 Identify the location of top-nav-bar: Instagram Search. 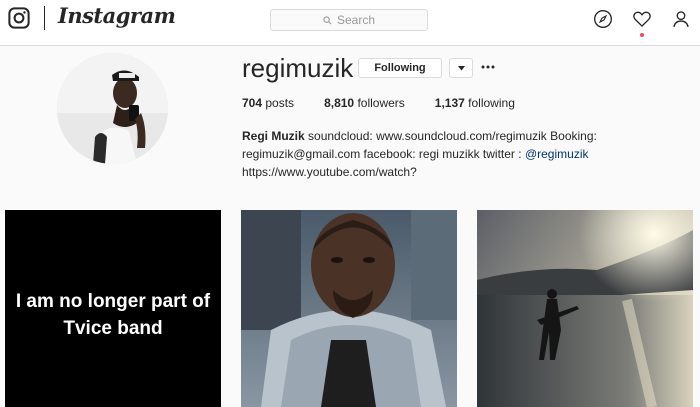
(350, 23).